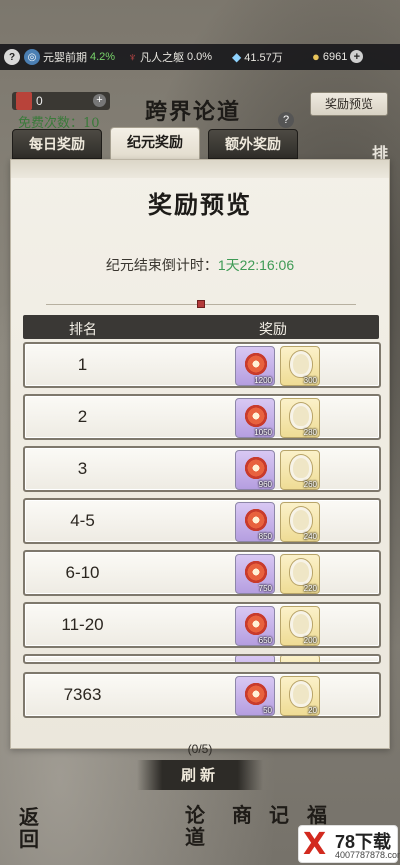  What do you see at coordinates (317, 815) in the screenshot?
I see `bless-button: 福` at bounding box center [317, 815].